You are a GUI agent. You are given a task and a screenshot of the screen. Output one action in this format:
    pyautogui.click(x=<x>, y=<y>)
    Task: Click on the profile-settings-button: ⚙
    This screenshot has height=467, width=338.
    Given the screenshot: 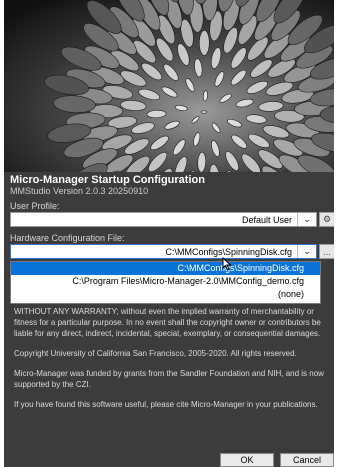 What is the action you would take?
    pyautogui.click(x=326, y=219)
    